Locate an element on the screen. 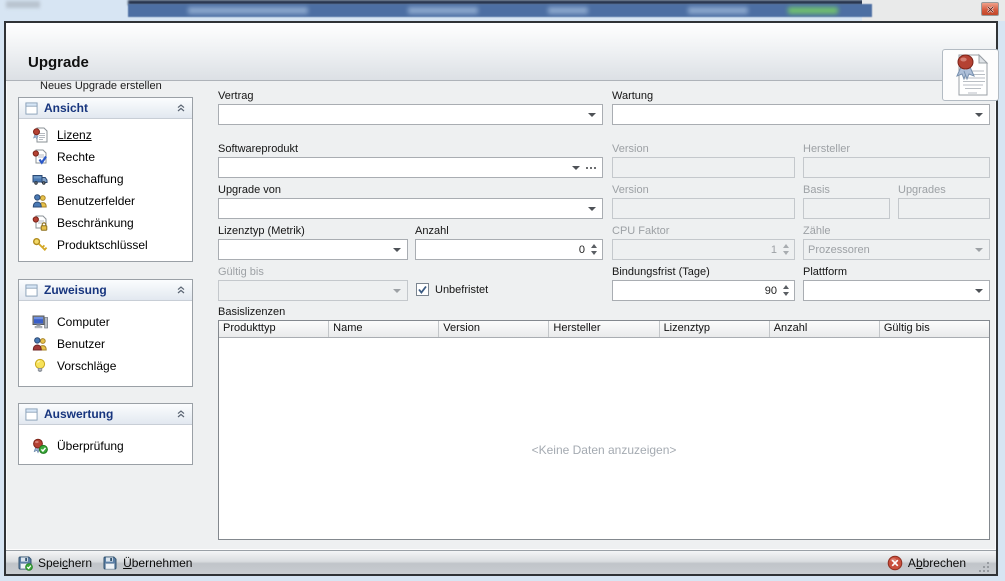 The width and height of the screenshot is (1005, 581). hersteller-field is located at coordinates (896, 167).